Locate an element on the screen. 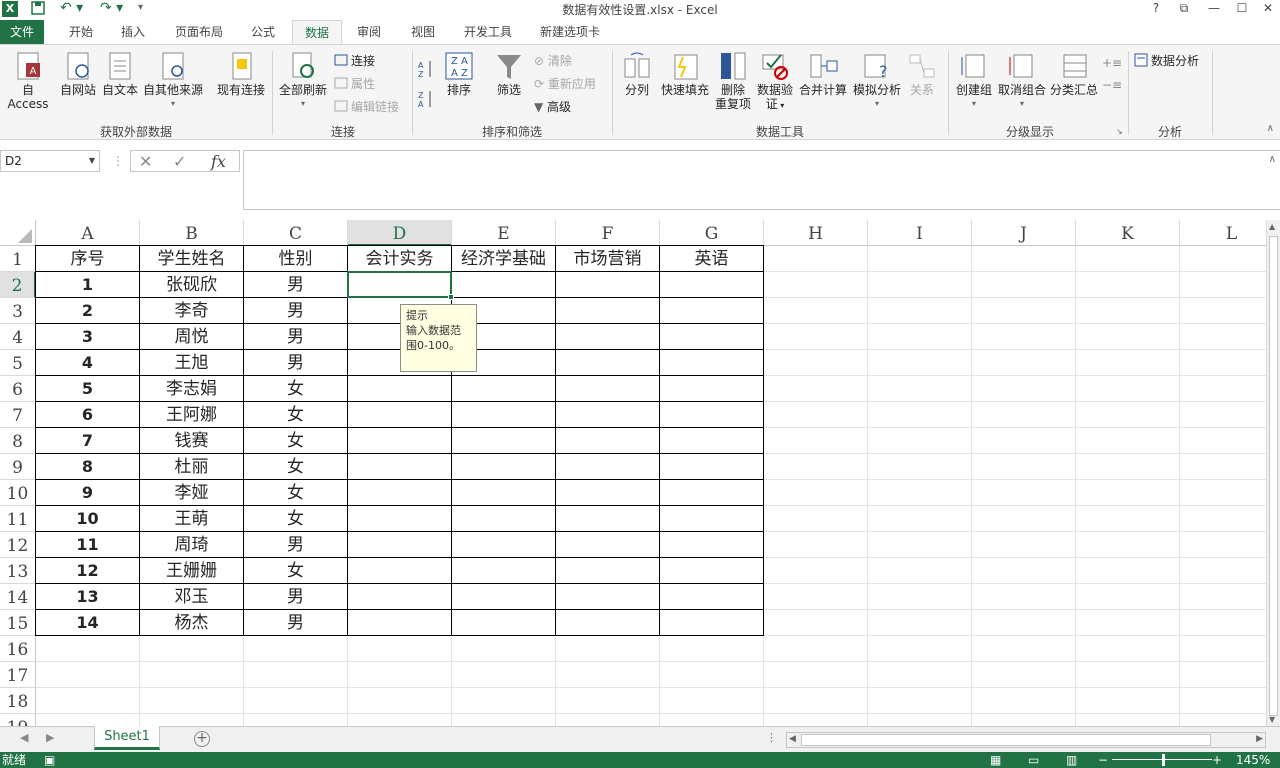 The width and height of the screenshot is (1280, 768). vertical-scrollbar: ▲ ▼ is located at coordinates (1273, 473).